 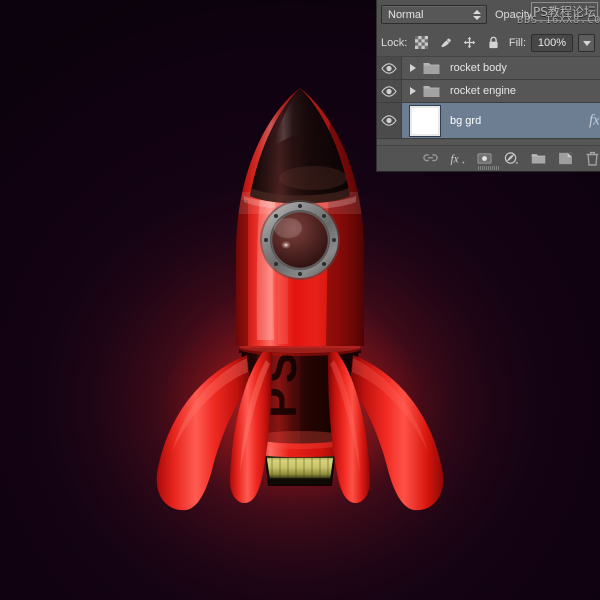 I want to click on fill-label: Fill:, so click(x=517, y=43).